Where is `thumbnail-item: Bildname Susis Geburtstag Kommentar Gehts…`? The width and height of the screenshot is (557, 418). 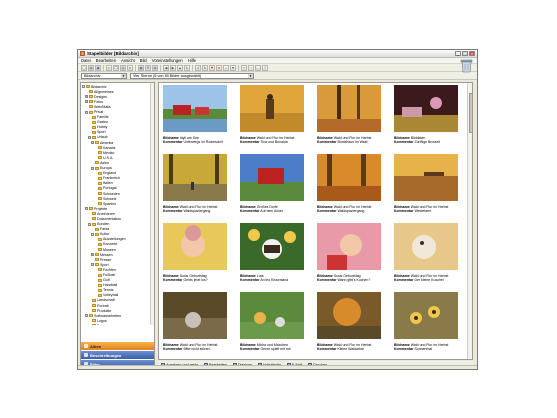 thumbnail-item: Bildname Susis Geburtstag Kommentar Gehts… is located at coordinates (200, 257).